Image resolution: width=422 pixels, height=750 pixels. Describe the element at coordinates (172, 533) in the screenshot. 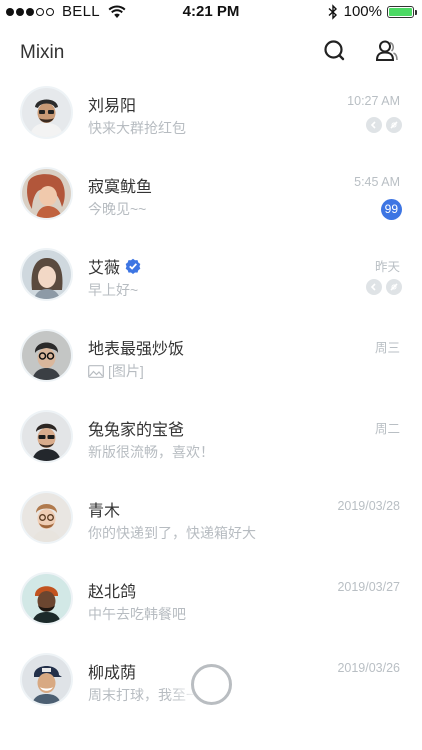

I see `chat-preview: 你的快递到了，快递箱好大` at that location.